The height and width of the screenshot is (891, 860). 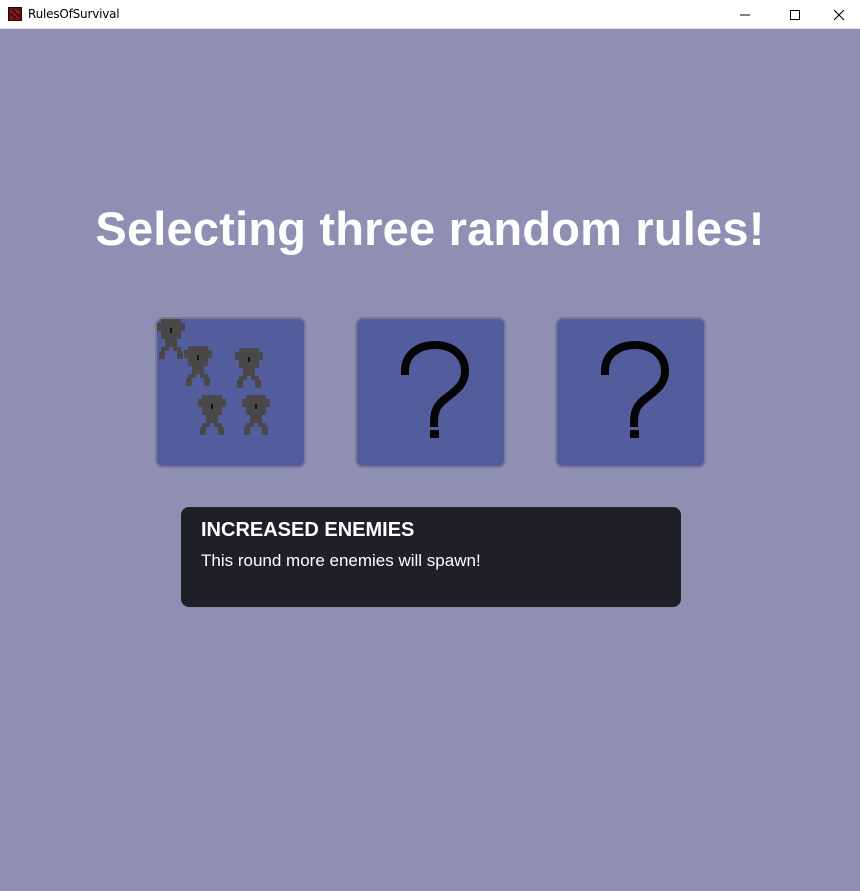 I want to click on close-button, so click(x=838, y=14).